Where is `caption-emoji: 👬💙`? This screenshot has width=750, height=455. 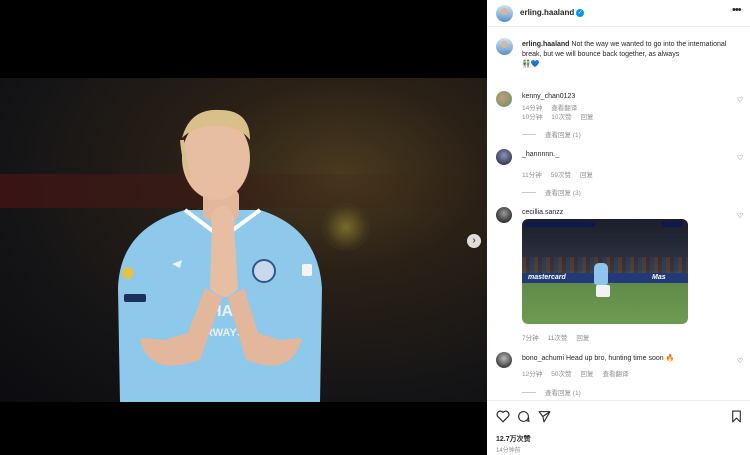 caption-emoji: 👬💙 is located at coordinates (531, 64).